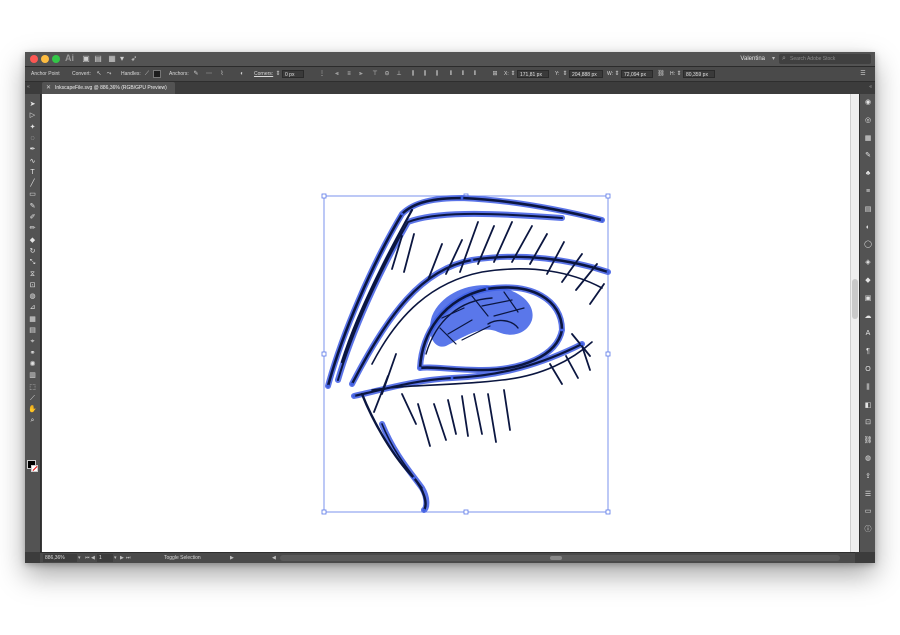 The height and width of the screenshot is (635, 900). I want to click on distribute-center-icon: ⫼, so click(425, 74).